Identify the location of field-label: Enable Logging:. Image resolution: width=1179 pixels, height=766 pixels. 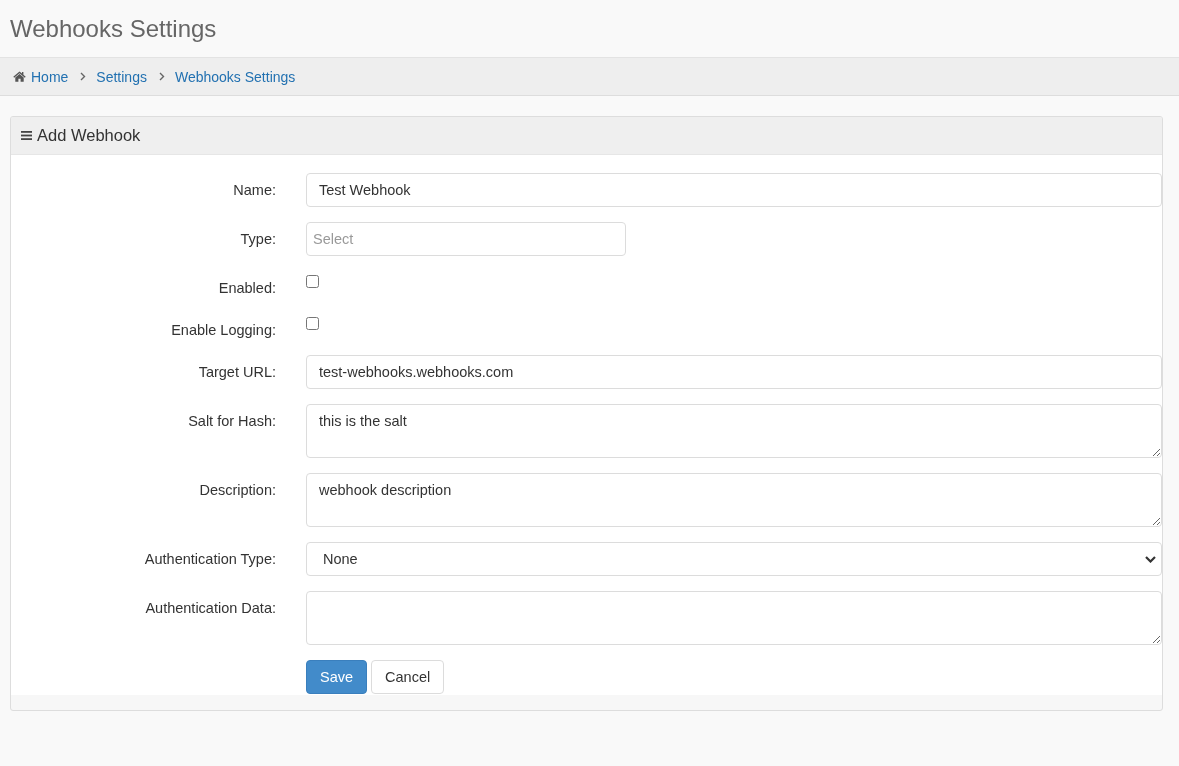
(223, 330).